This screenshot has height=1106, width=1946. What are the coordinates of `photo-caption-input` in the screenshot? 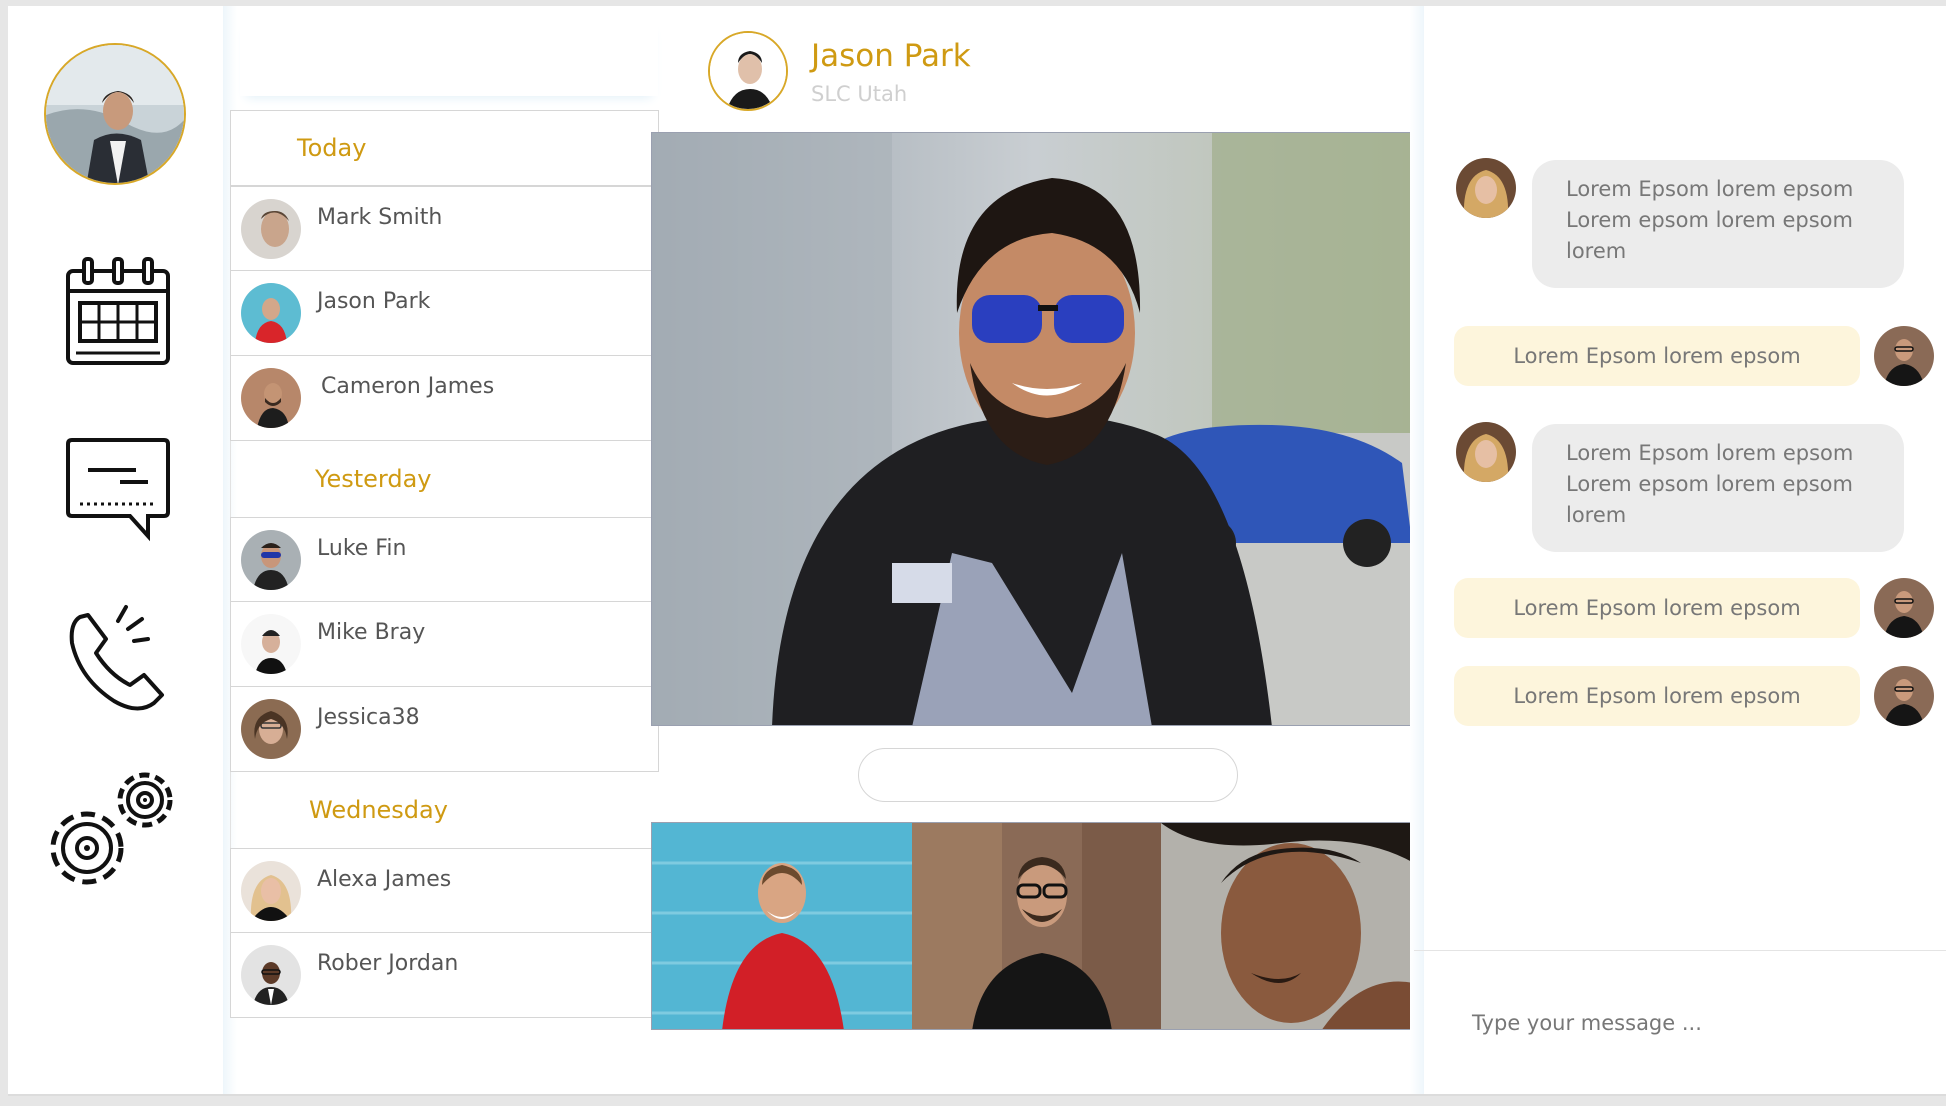 It's located at (1048, 775).